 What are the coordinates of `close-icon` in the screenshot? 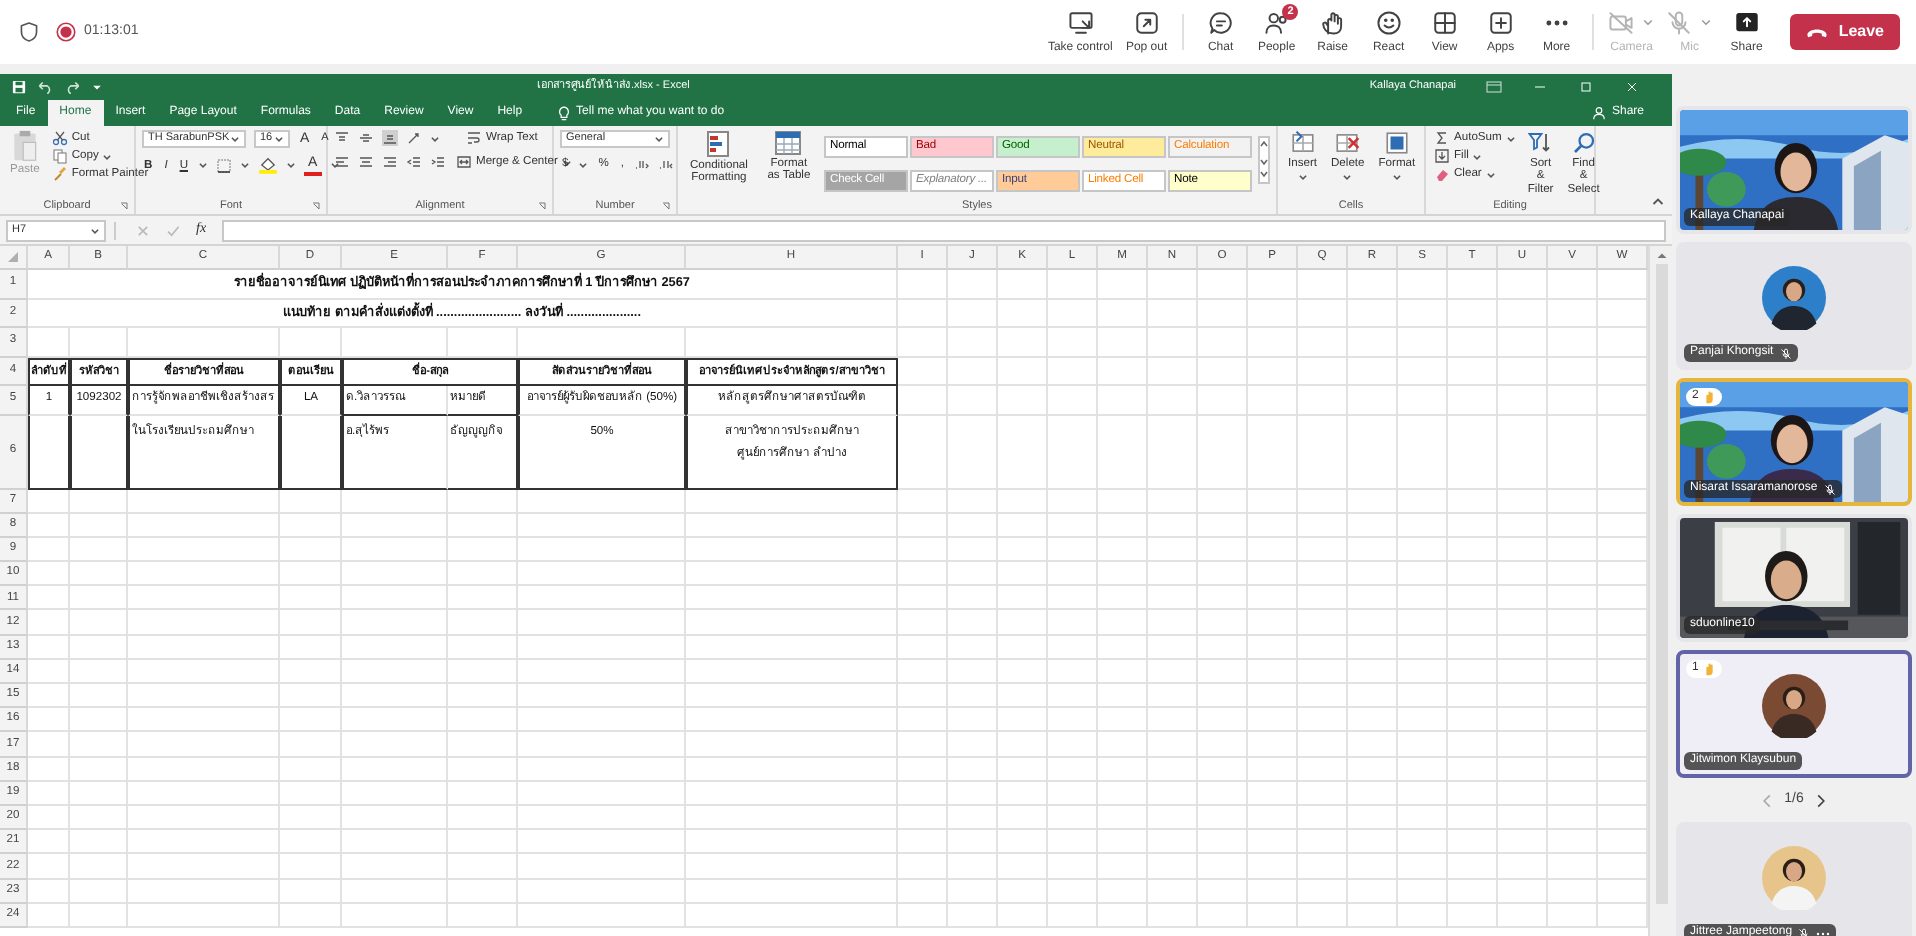 It's located at (1632, 87).